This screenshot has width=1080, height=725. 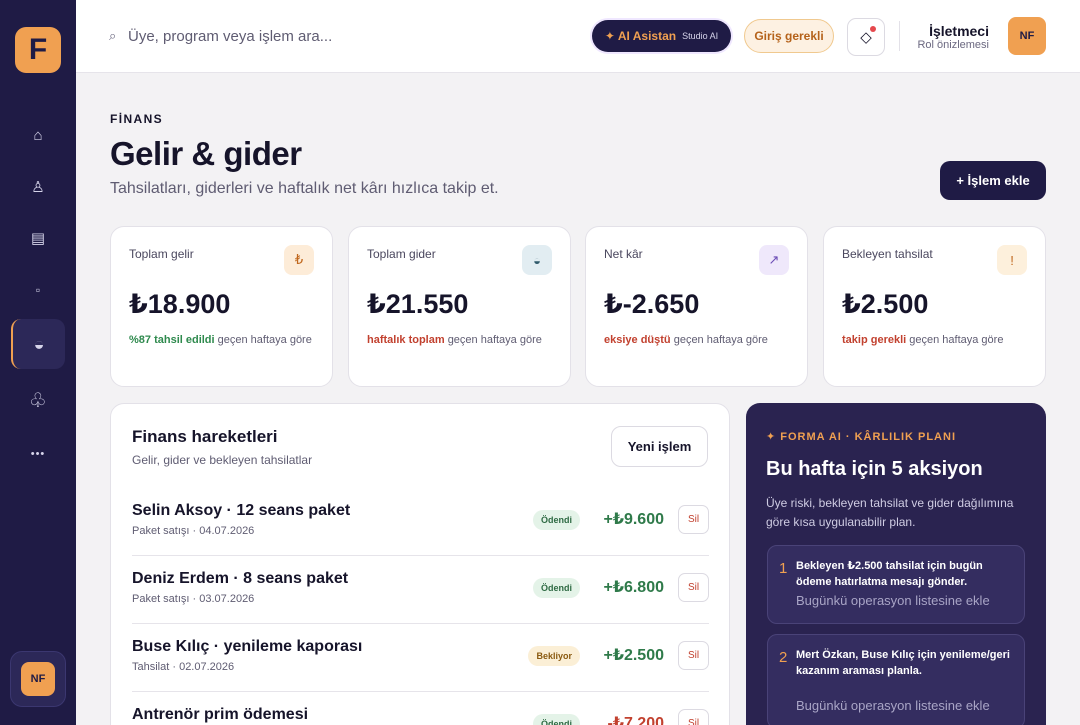 What do you see at coordinates (537, 260) in the screenshot?
I see `expense-icon: ◒` at bounding box center [537, 260].